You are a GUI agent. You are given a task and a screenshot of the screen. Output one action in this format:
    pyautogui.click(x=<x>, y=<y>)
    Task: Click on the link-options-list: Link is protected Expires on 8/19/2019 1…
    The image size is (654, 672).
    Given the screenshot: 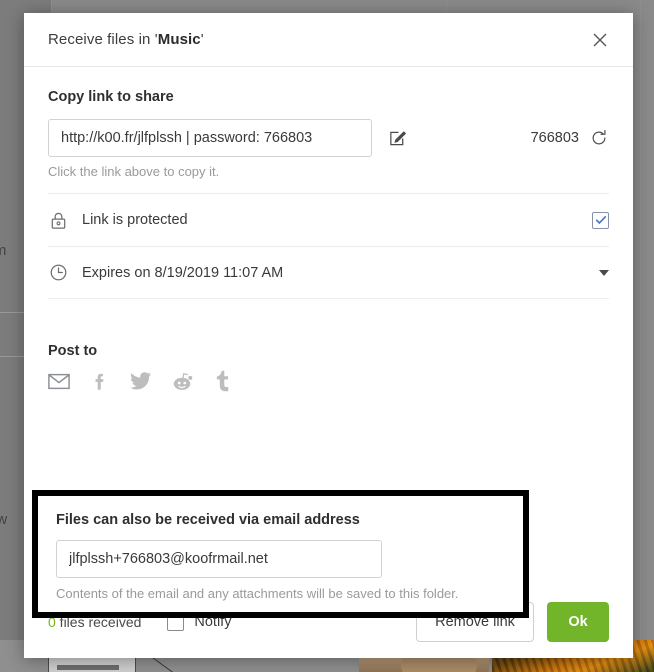 What is the action you would take?
    pyautogui.click(x=328, y=246)
    